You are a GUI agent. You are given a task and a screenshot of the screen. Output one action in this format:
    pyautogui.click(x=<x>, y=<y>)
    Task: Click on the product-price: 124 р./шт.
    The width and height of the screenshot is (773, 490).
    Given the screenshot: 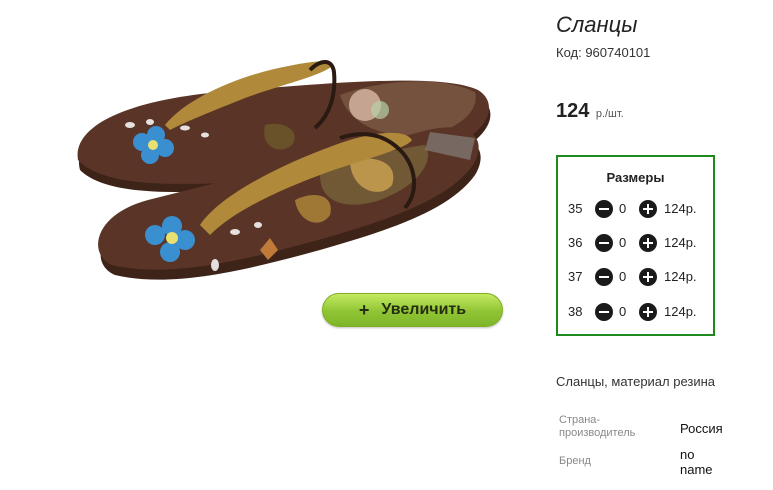 What is the action you would take?
    pyautogui.click(x=590, y=111)
    